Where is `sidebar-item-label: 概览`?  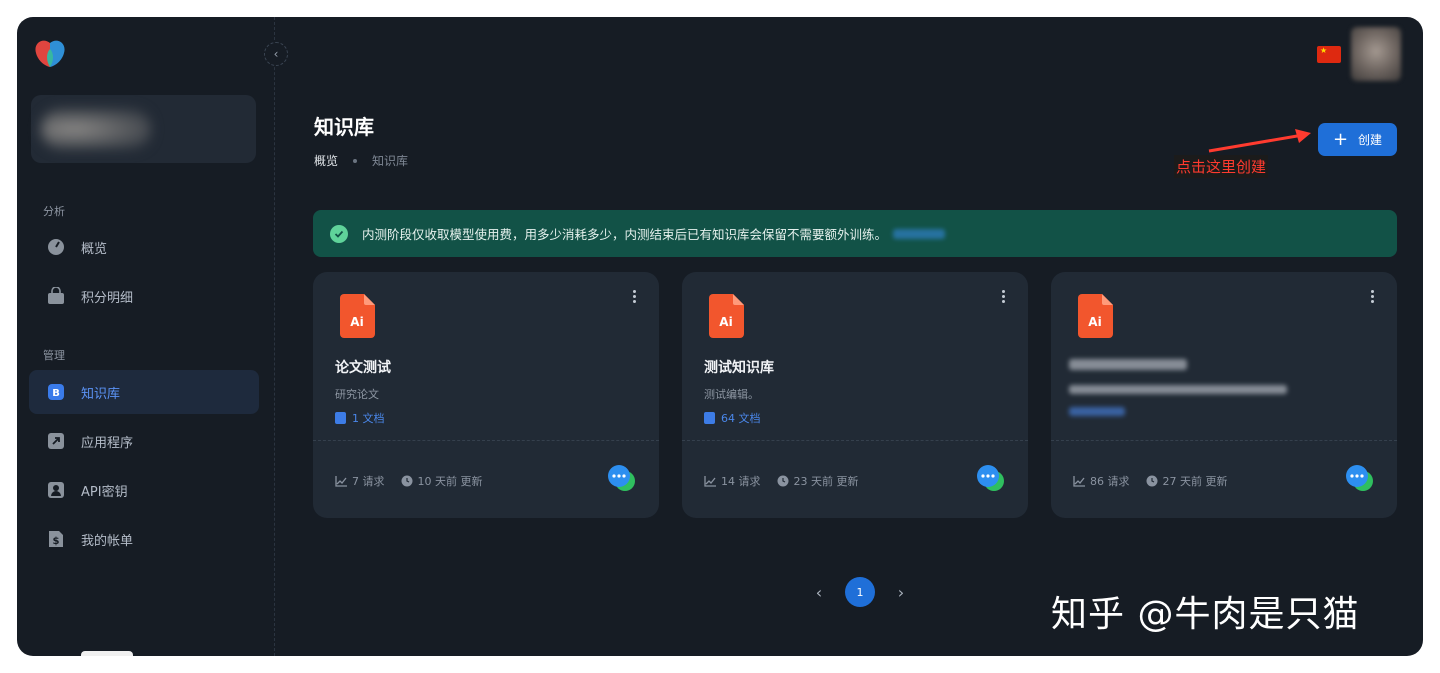
sidebar-item-label: 概览 is located at coordinates (94, 249).